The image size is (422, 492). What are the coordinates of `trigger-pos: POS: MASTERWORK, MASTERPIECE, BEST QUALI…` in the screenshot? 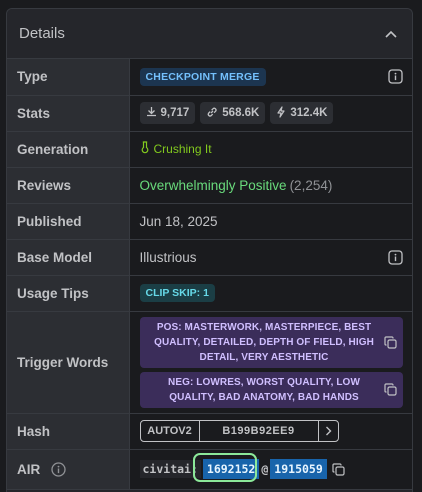 It's located at (271, 342).